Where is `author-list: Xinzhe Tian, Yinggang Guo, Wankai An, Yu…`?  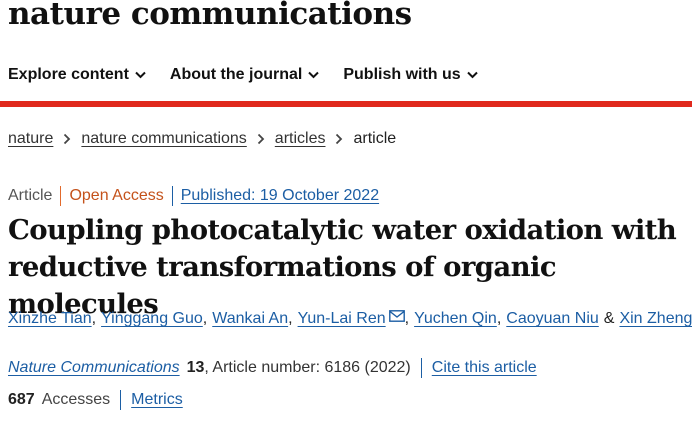
author-list: Xinzhe Tian, Yinggang Guo, Wankai An, Yu… is located at coordinates (350, 319).